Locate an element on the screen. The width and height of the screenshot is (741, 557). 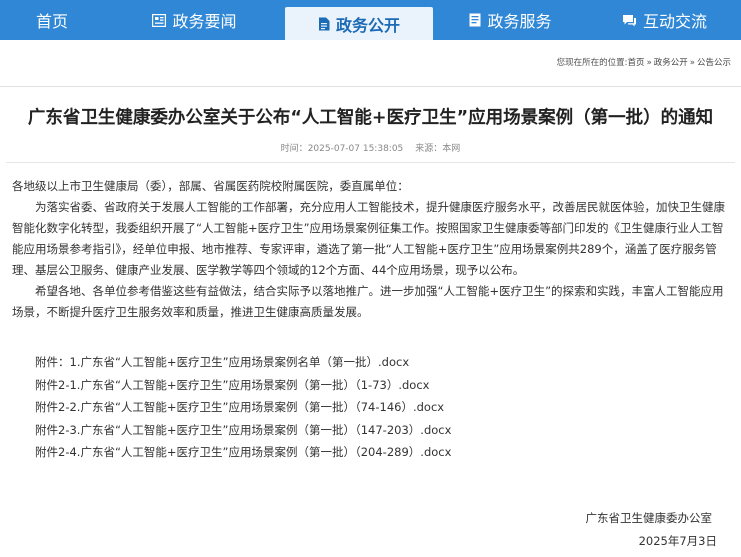
breadcrumb-home-link: 首页 is located at coordinates (636, 63).